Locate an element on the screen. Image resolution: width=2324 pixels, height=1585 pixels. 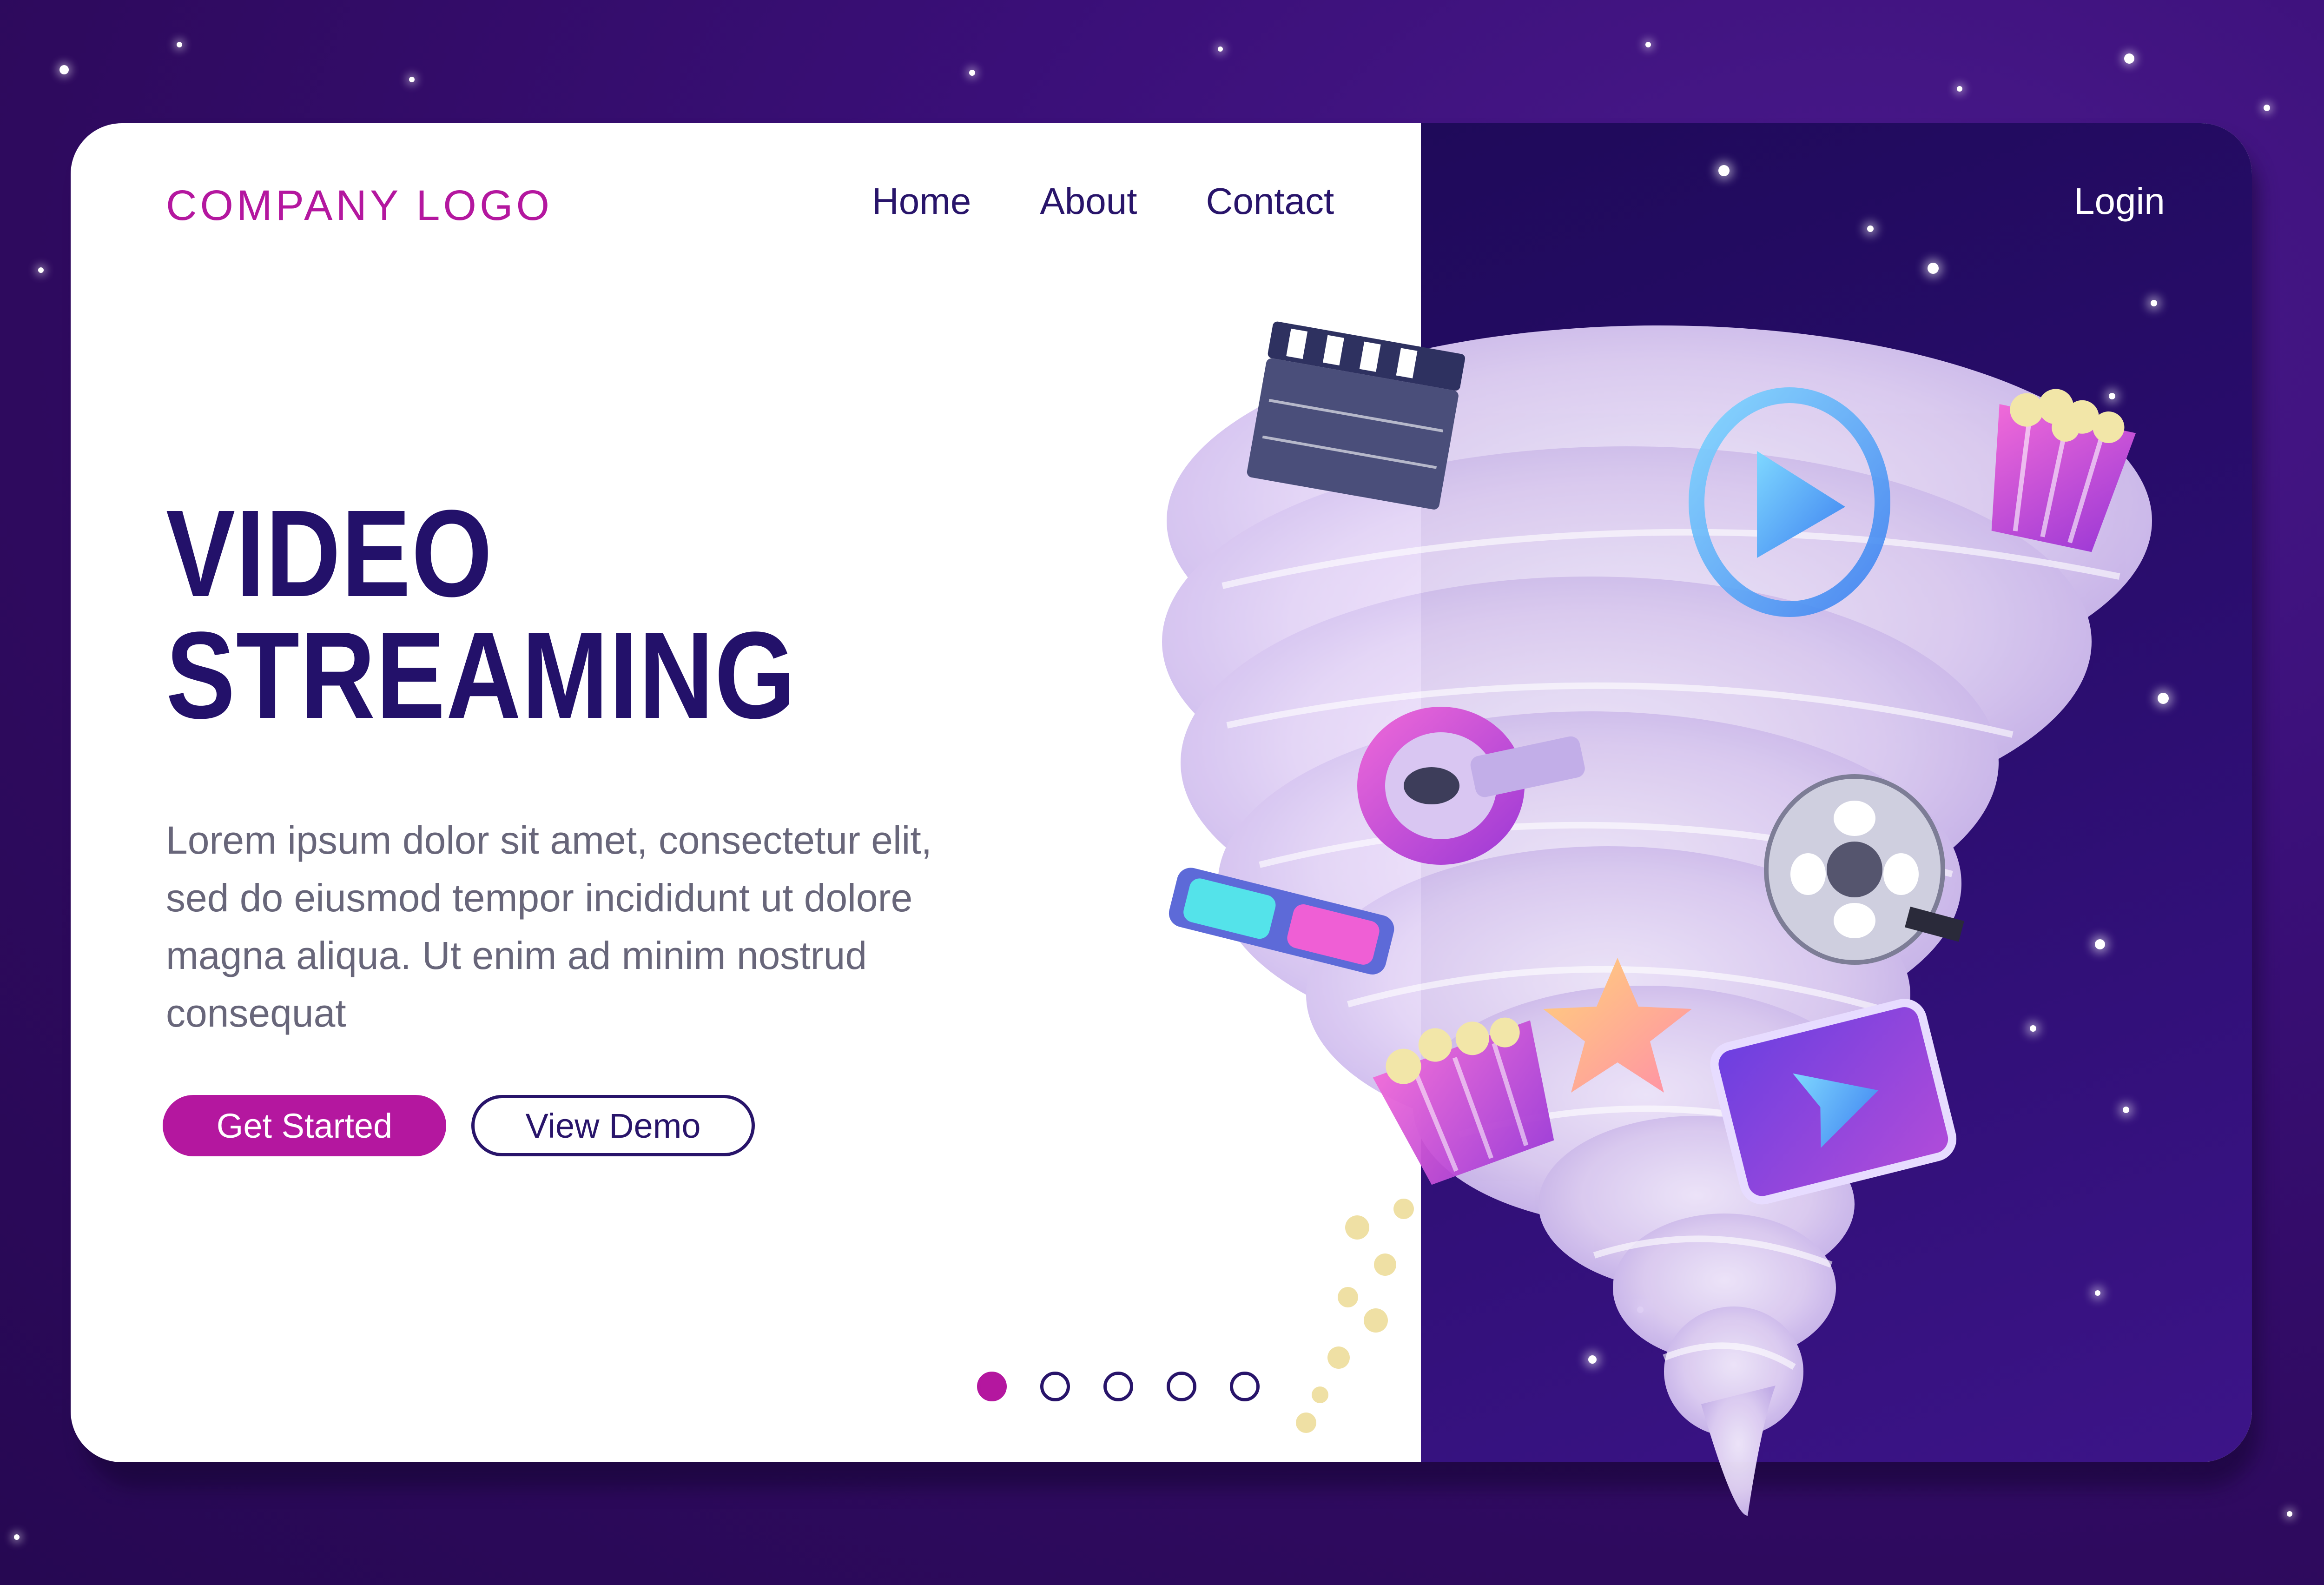
clapperboard-icon is located at coordinates (1356, 416).